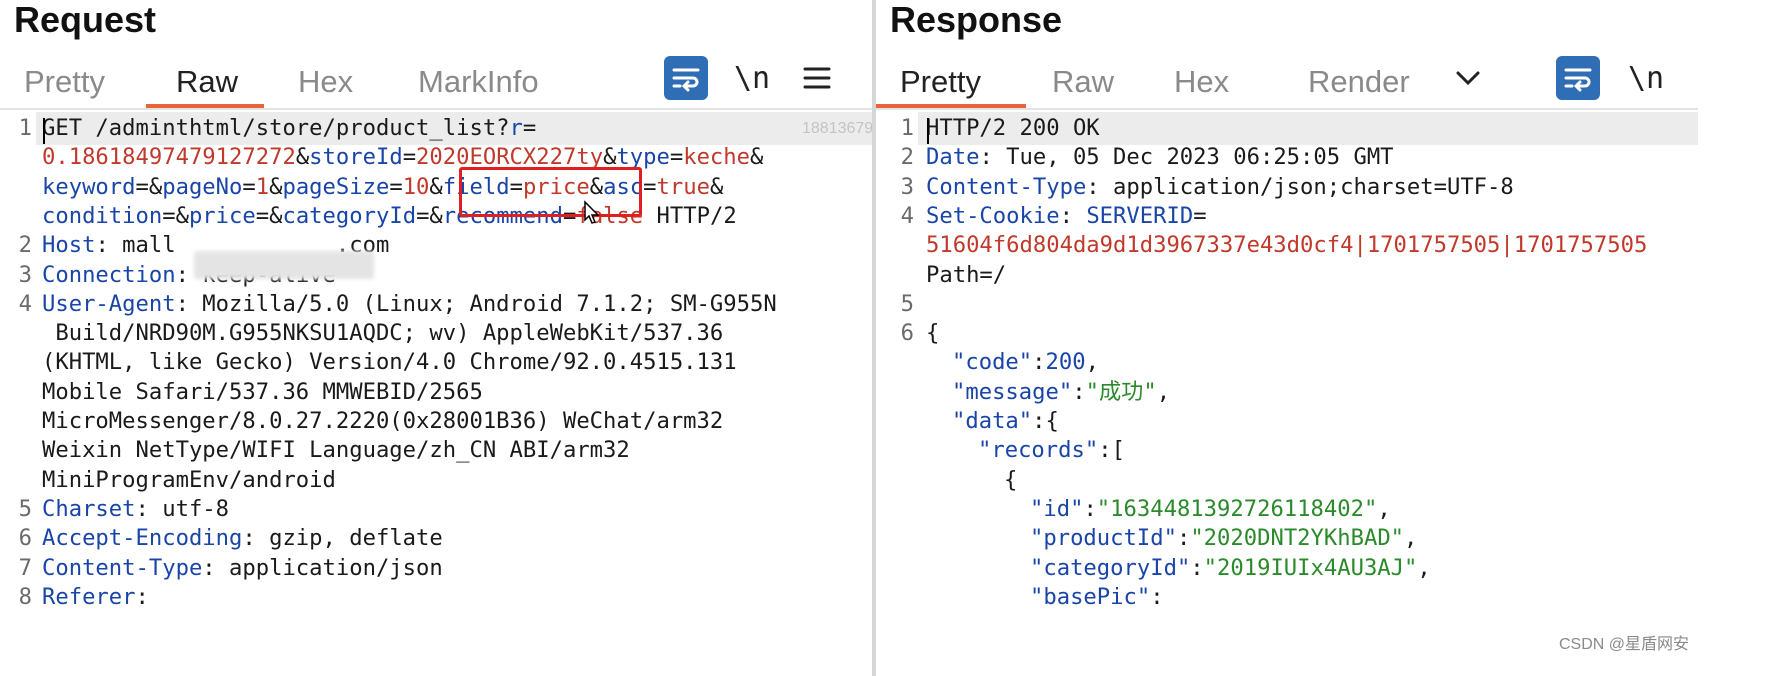  I want to click on line-text: "records":[, so click(1051, 450).